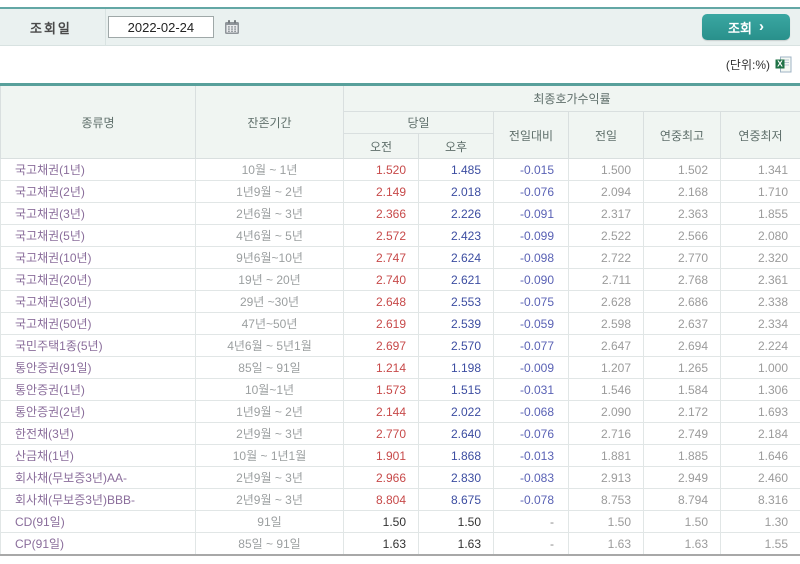  What do you see at coordinates (531, 455) in the screenshot?
I see `diff-cell: -0.013` at bounding box center [531, 455].